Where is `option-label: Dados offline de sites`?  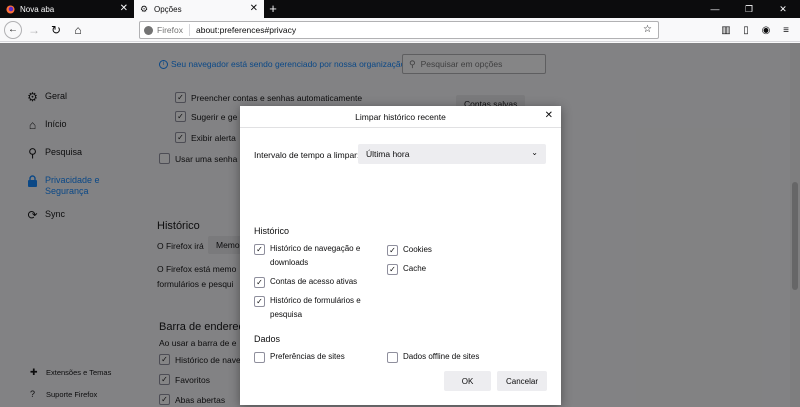
option-label: Dados offline de sites is located at coordinates (441, 356).